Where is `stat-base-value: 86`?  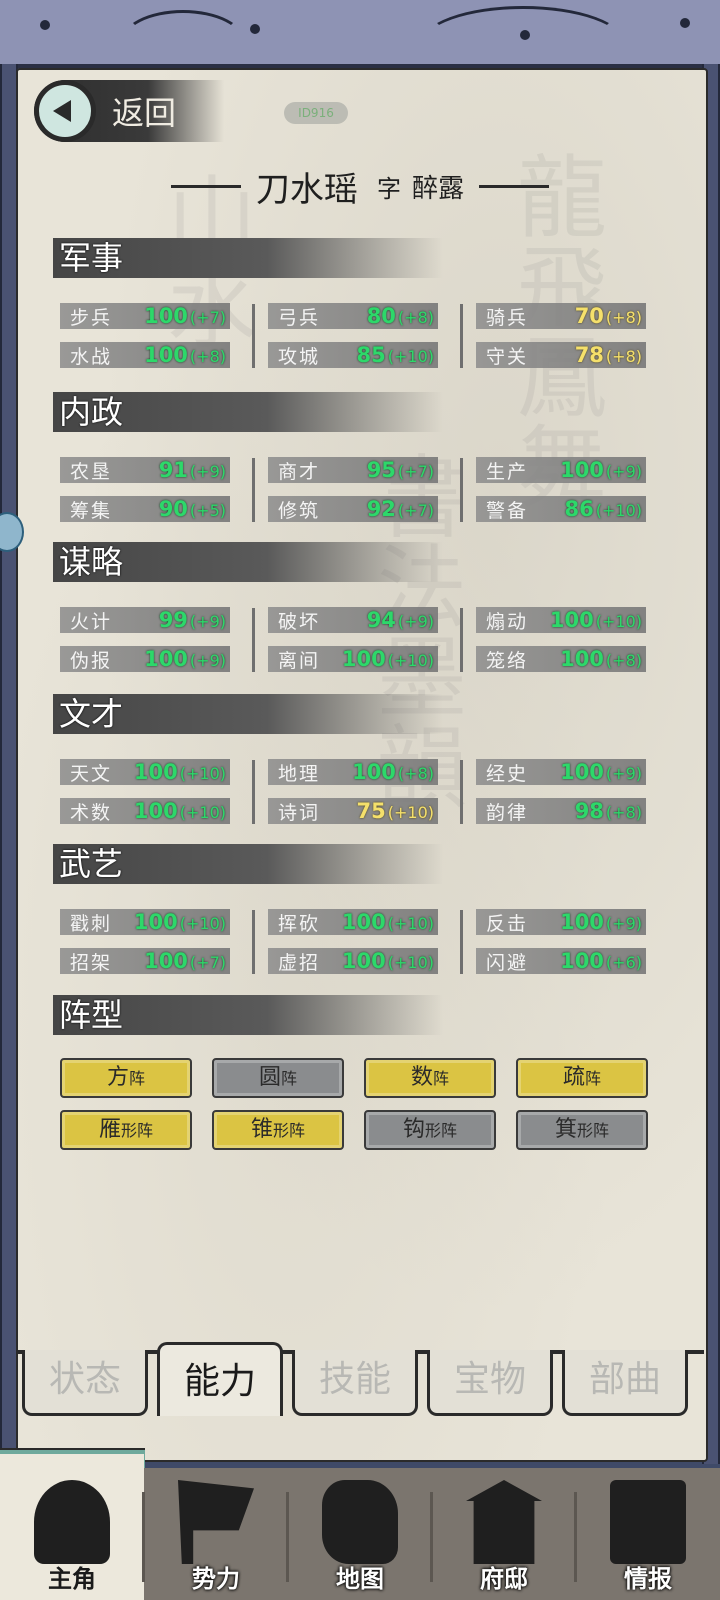
stat-base-value: 86 is located at coordinates (579, 509).